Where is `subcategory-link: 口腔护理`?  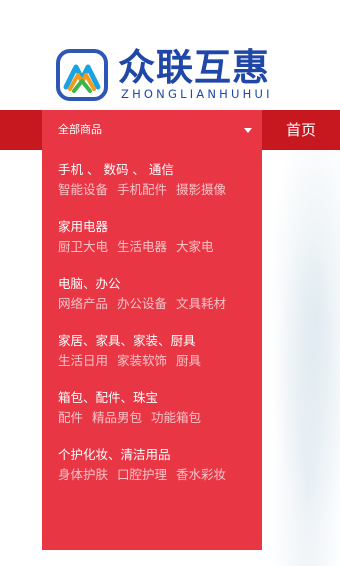 subcategory-link: 口腔护理 is located at coordinates (142, 474).